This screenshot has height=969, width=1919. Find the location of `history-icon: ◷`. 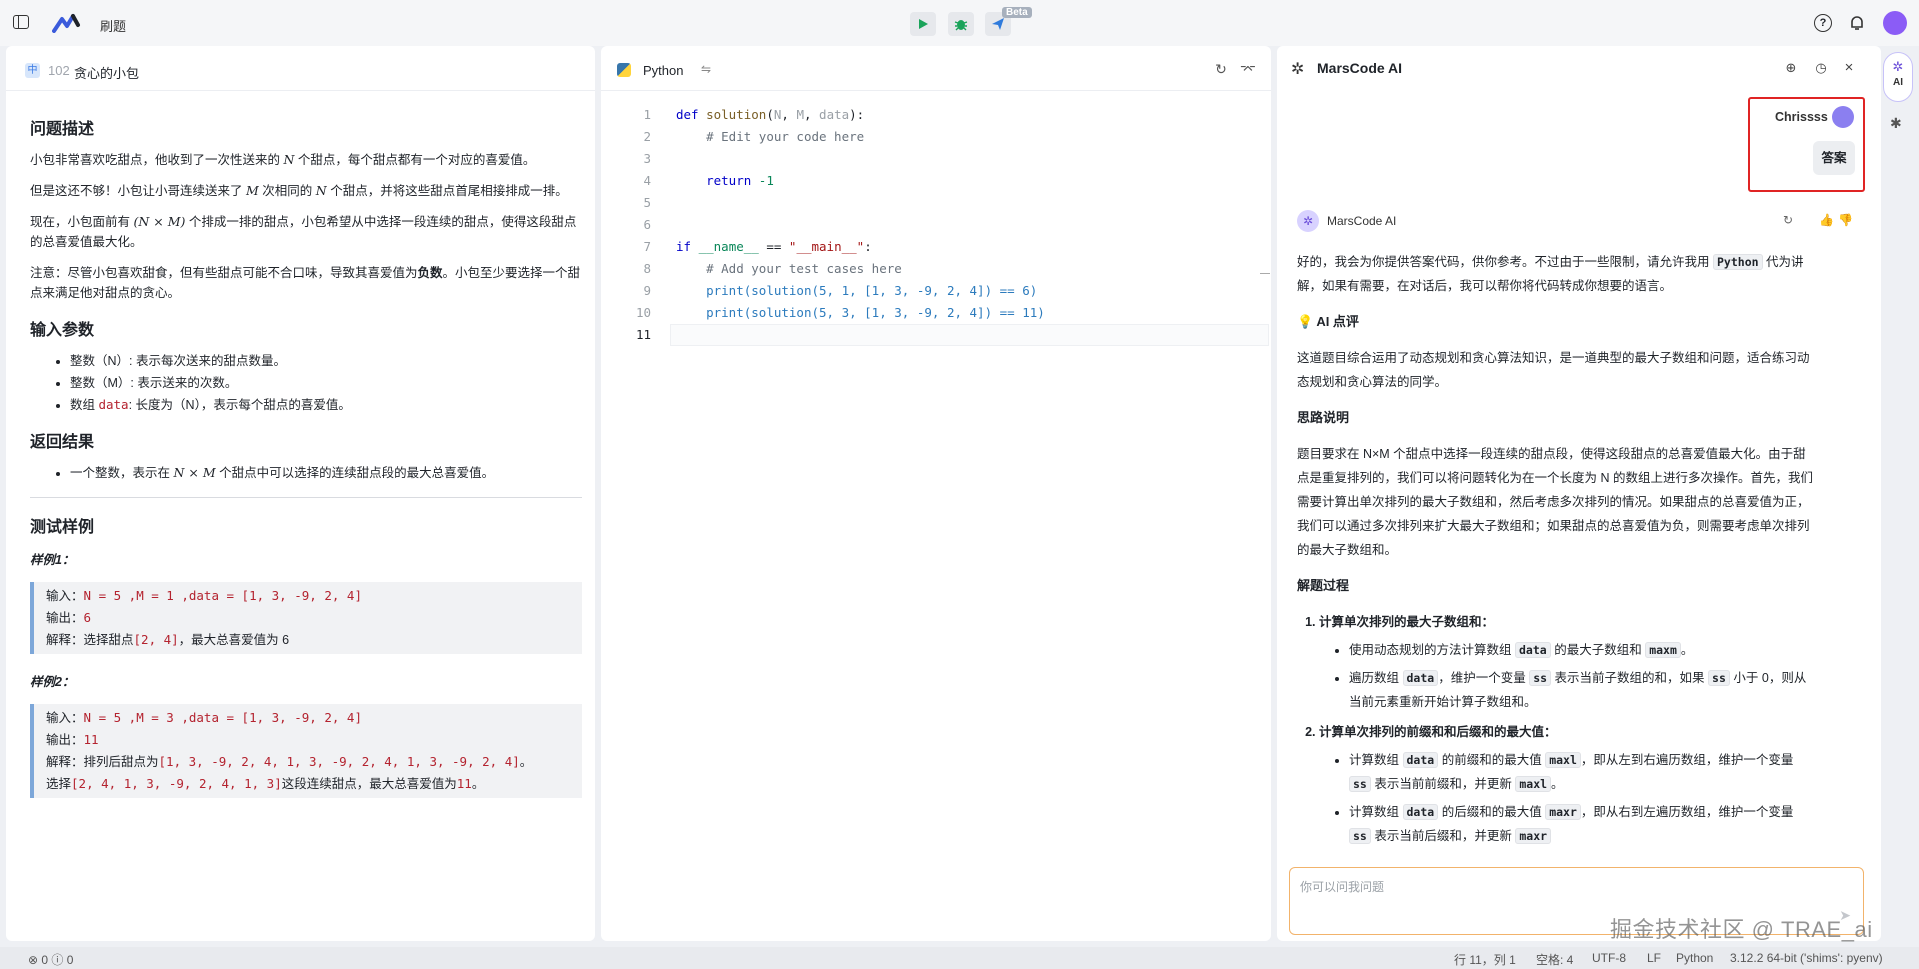

history-icon: ◷ is located at coordinates (1821, 68).